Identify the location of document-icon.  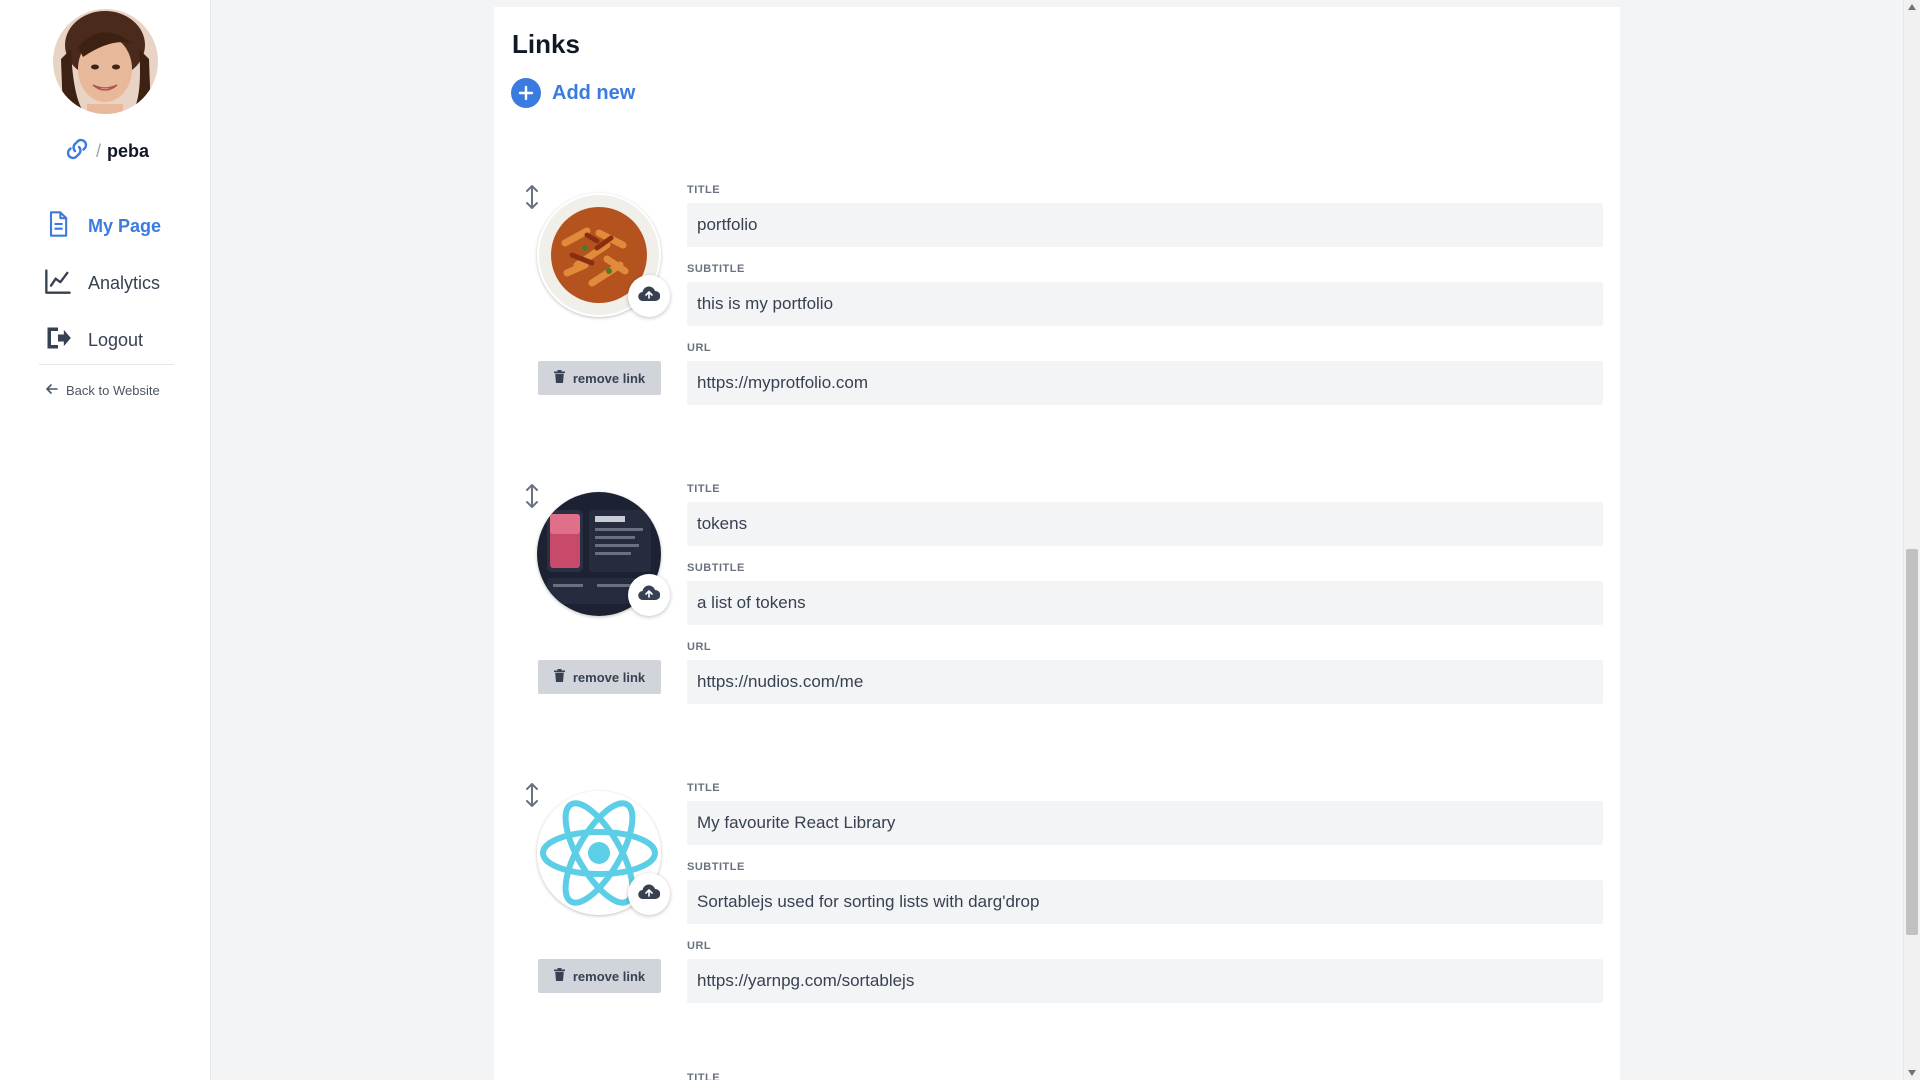
(58, 226).